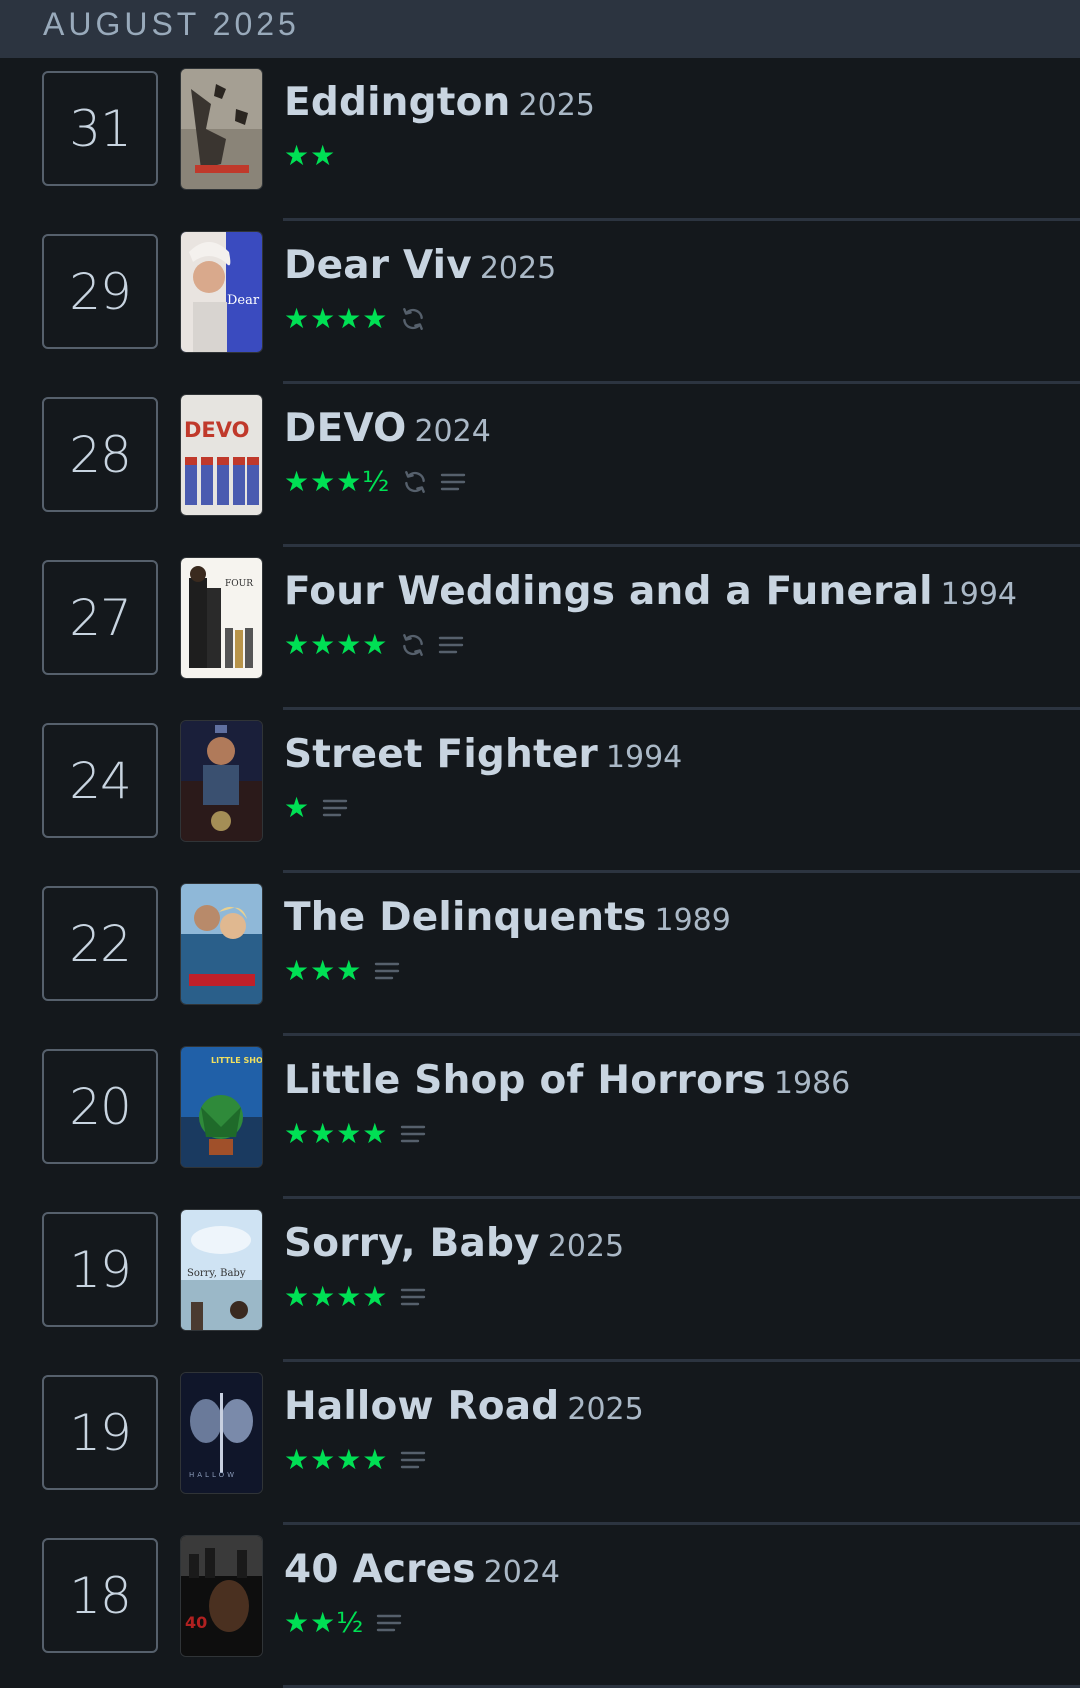 The image size is (1080, 1688). I want to click on day-link: 27, so click(100, 617).